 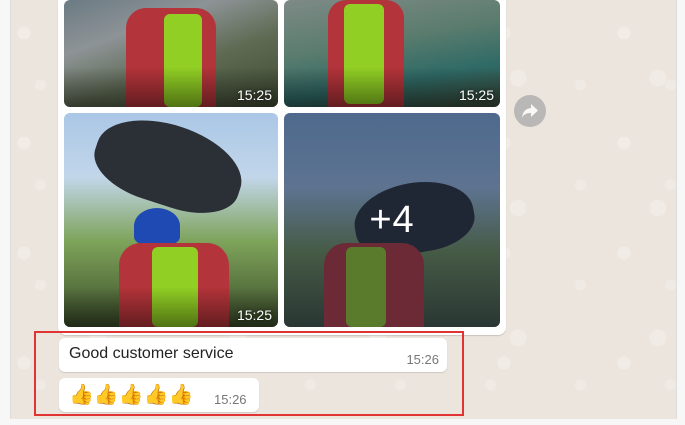 I want to click on forward-arrow-icon, so click(x=530, y=111).